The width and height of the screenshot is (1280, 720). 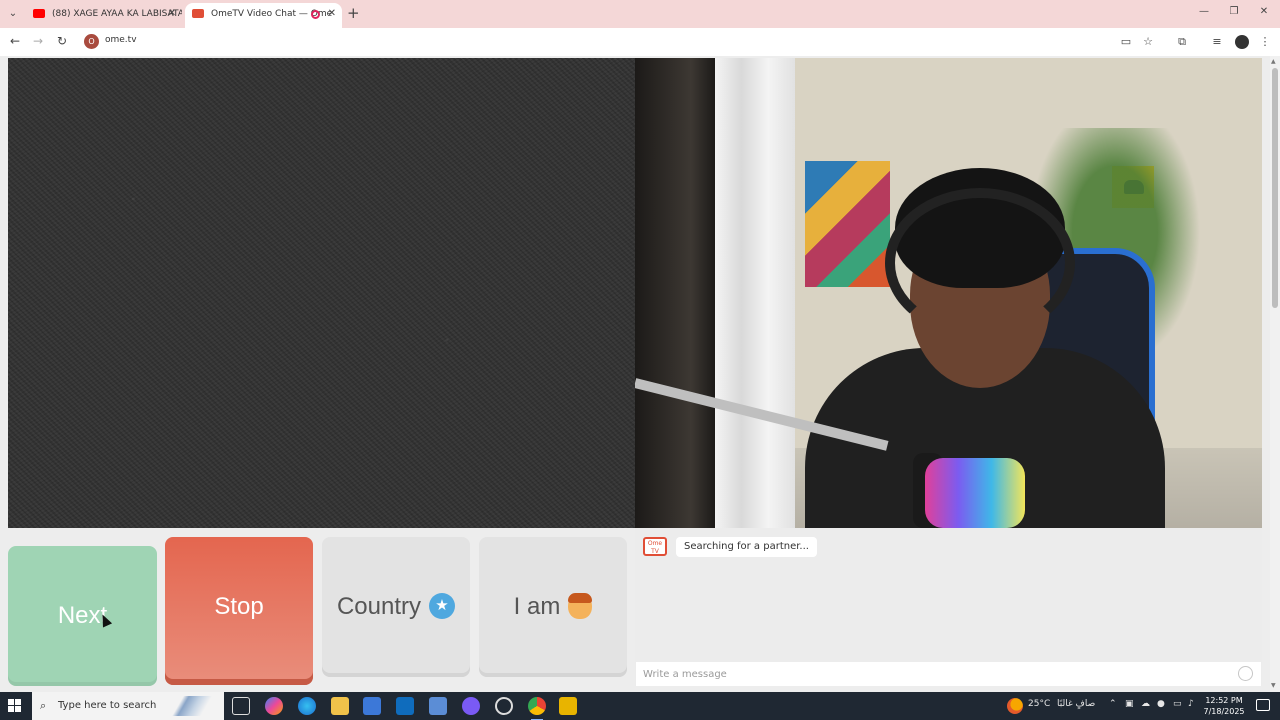 What do you see at coordinates (948, 674) in the screenshot?
I see `message-input` at bounding box center [948, 674].